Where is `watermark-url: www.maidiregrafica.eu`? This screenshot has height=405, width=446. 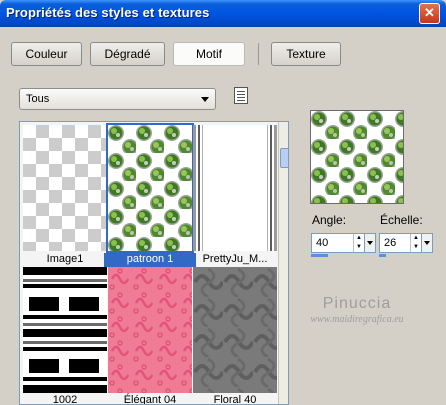
watermark-url: www.maidiregrafica.eu is located at coordinates (357, 319).